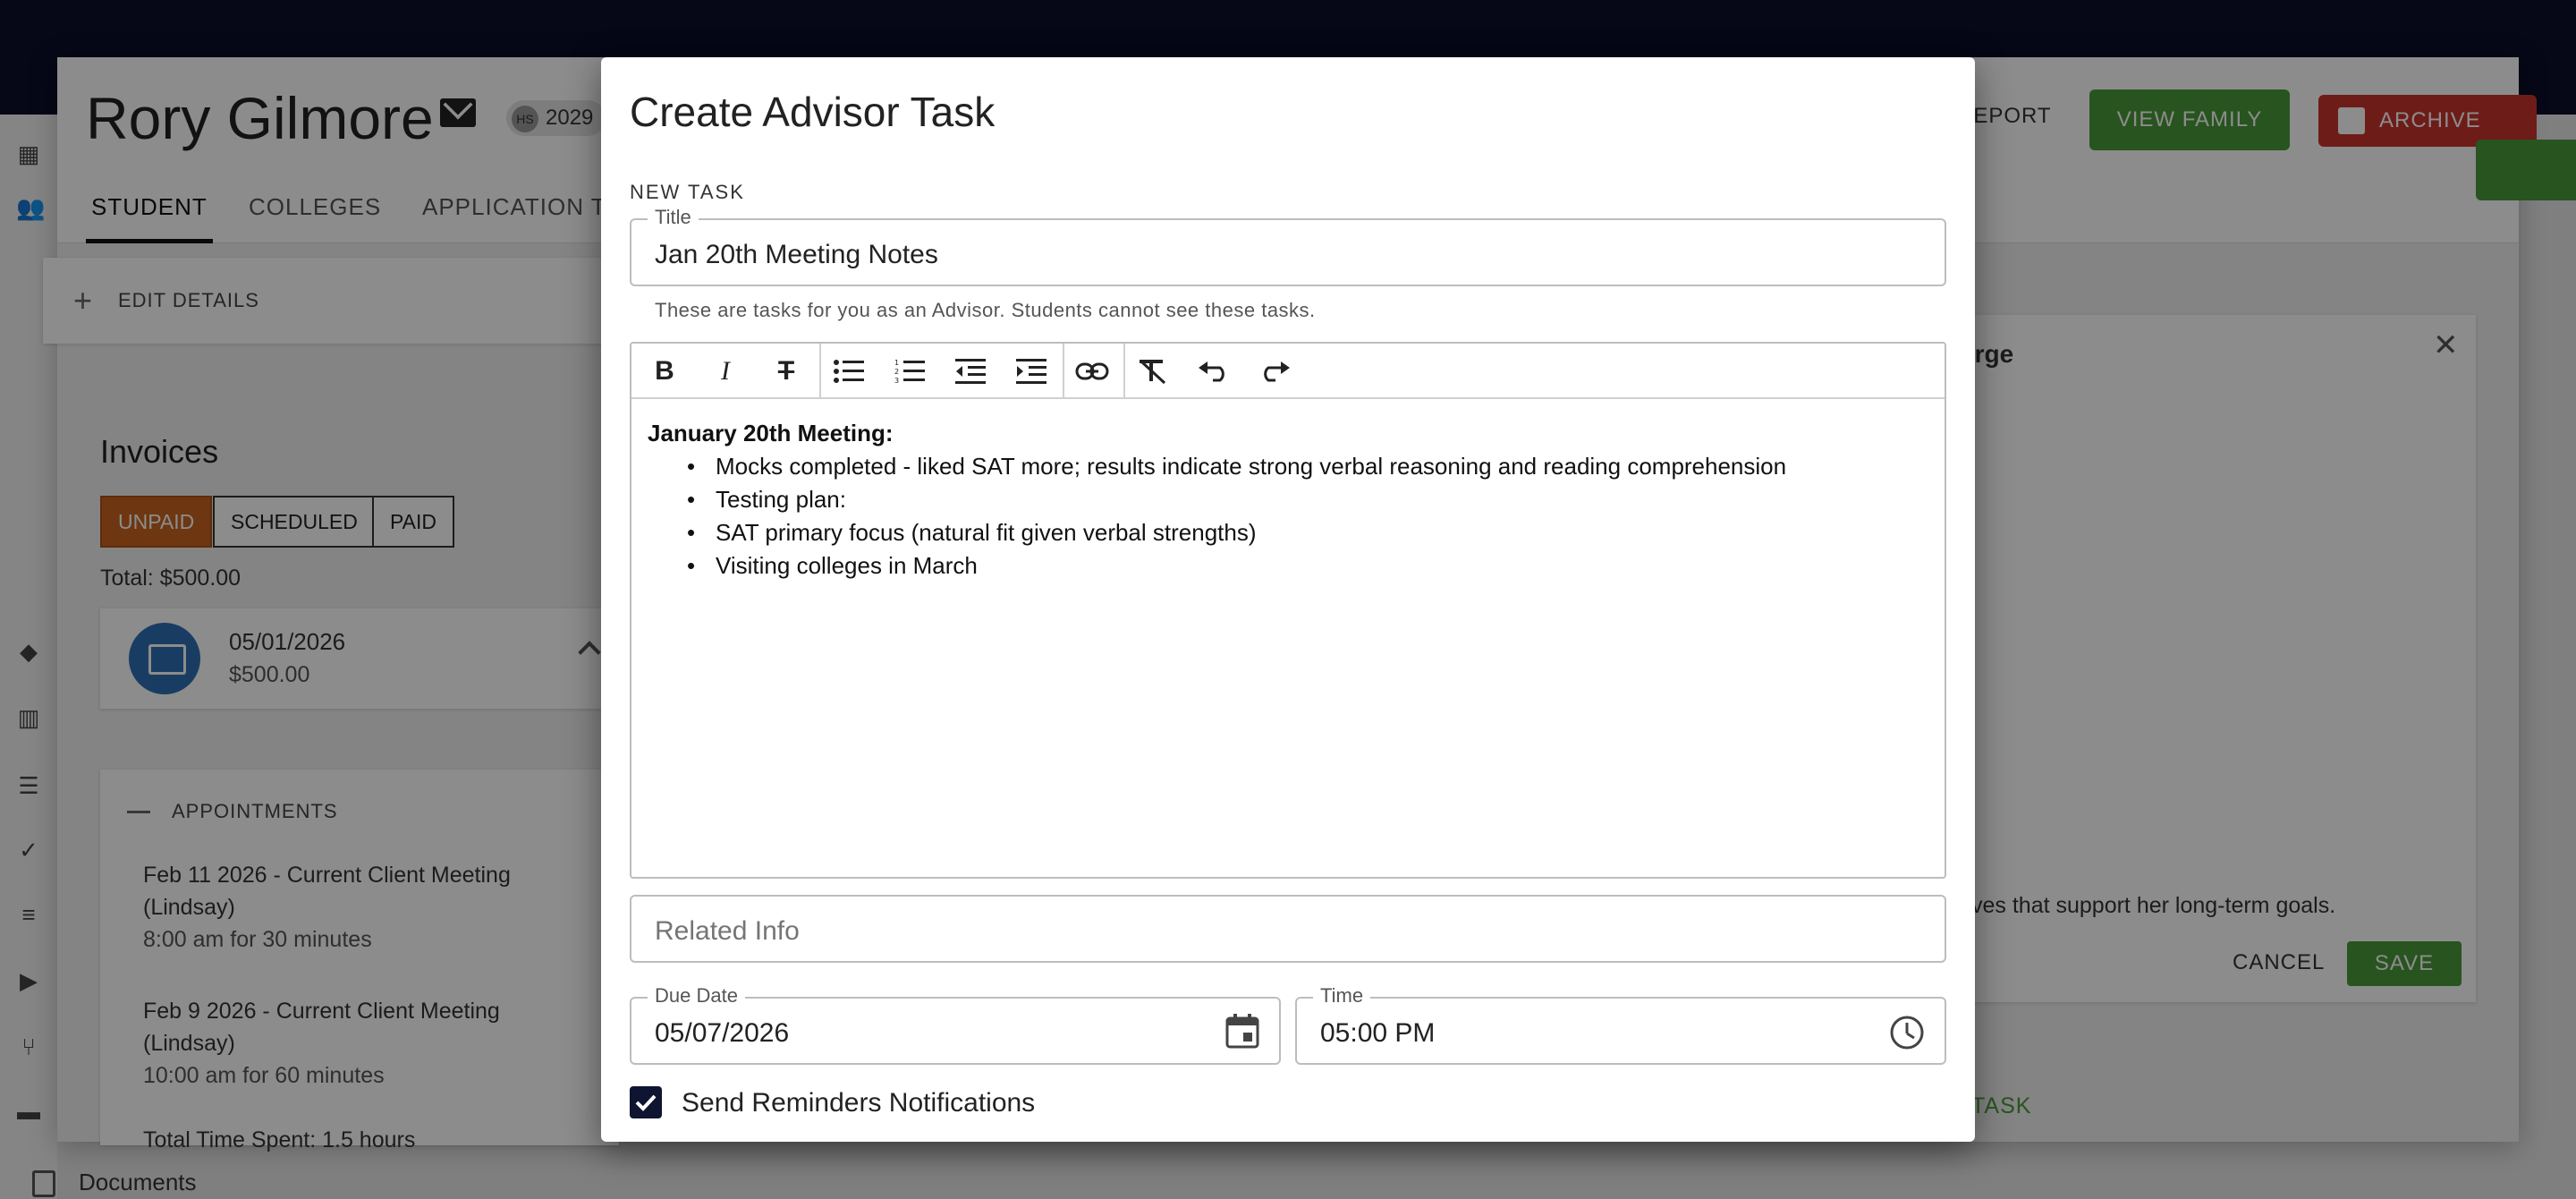 This screenshot has height=1199, width=2576. Describe the element at coordinates (1283, 565) in the screenshot. I see `editor-bullet: Visiting colleges in March` at that location.